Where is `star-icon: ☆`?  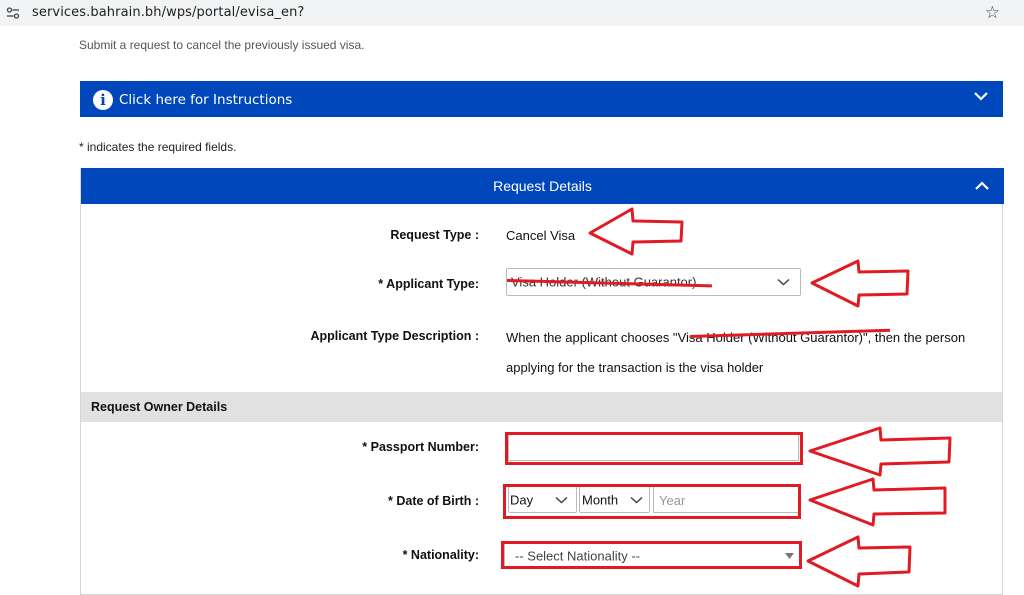 star-icon: ☆ is located at coordinates (992, 13).